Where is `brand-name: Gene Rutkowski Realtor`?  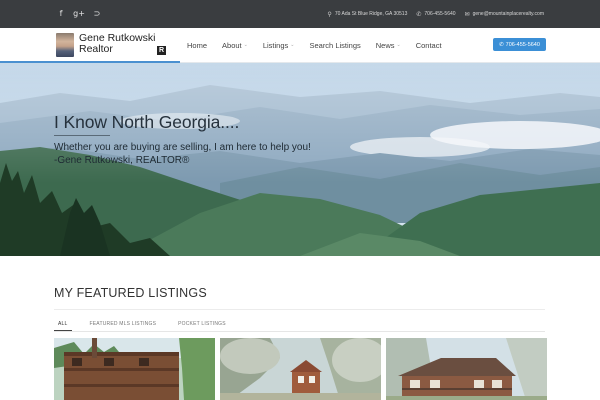 brand-name: Gene Rutkowski Realtor is located at coordinates (117, 44).